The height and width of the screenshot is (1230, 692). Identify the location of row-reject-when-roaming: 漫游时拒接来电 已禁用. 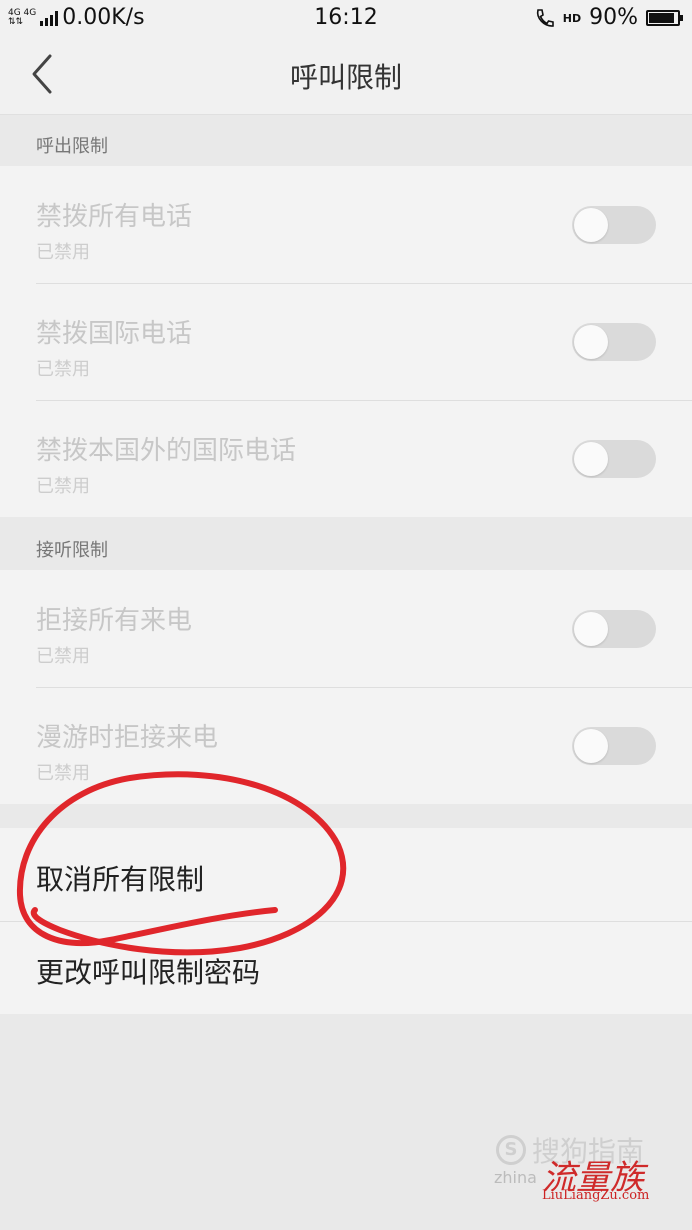
(346, 745).